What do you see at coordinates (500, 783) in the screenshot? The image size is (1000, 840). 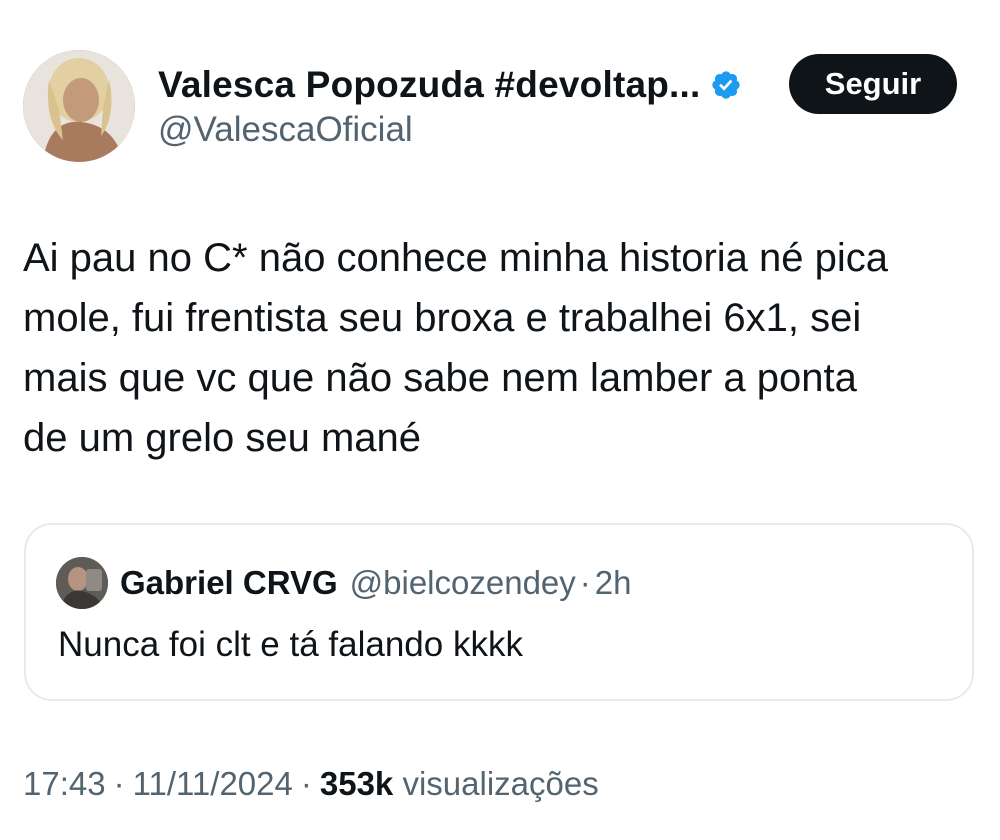 I see `views-label: visualizações` at bounding box center [500, 783].